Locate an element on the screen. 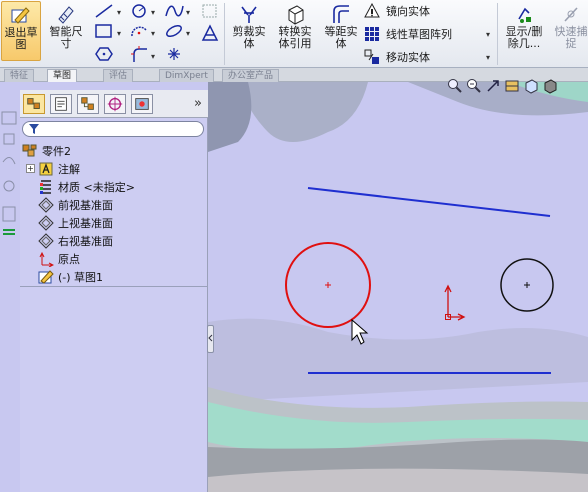  tree-item-label: 原点 is located at coordinates (69, 259).